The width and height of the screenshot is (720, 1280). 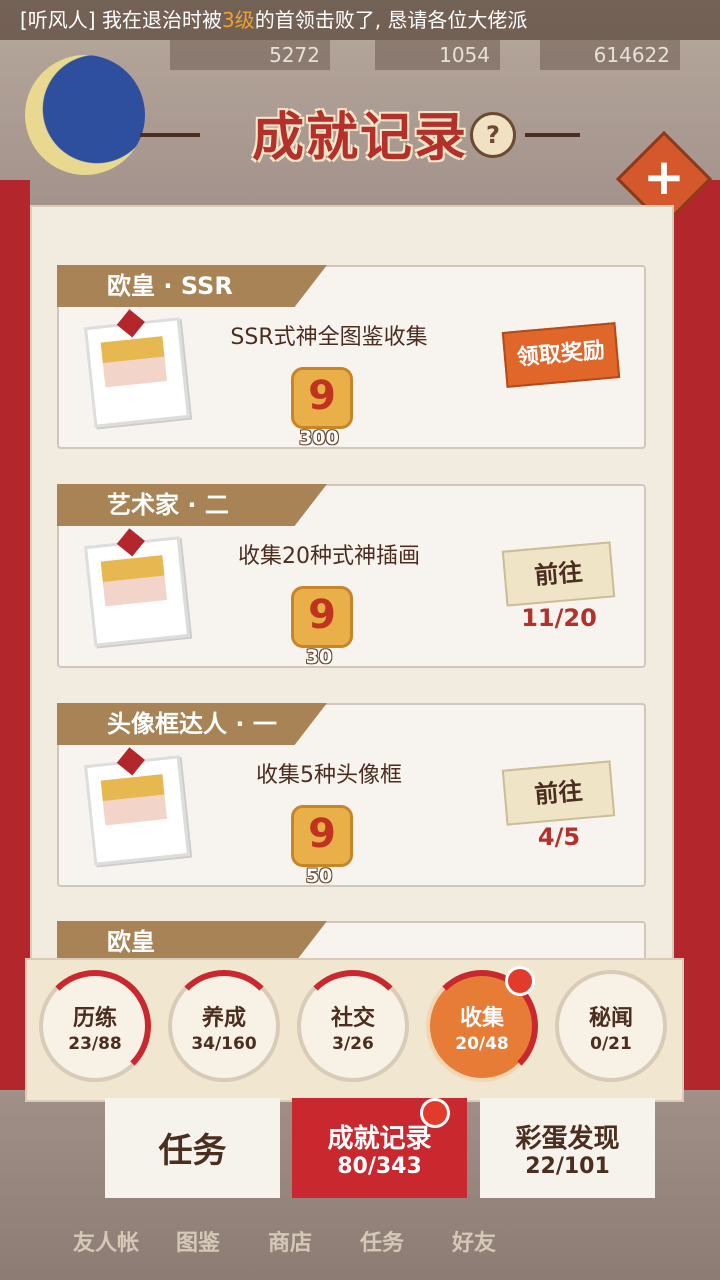 I want to click on resource-2: 1054, so click(x=437, y=55).